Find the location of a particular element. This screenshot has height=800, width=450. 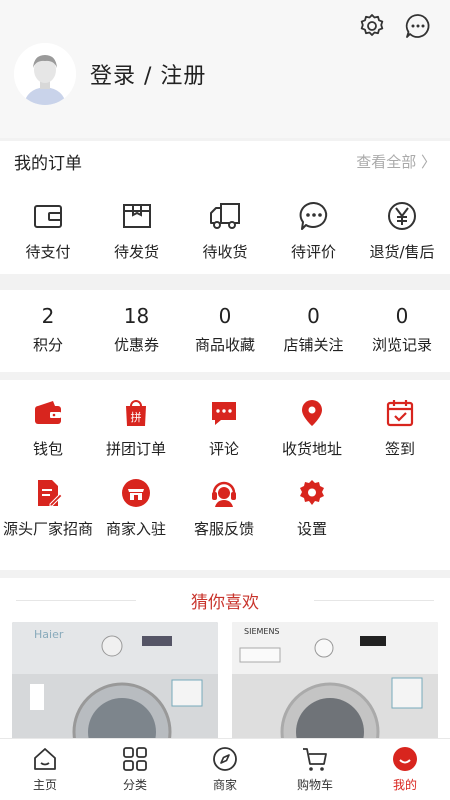

tool-label: 评论 is located at coordinates (223, 449).